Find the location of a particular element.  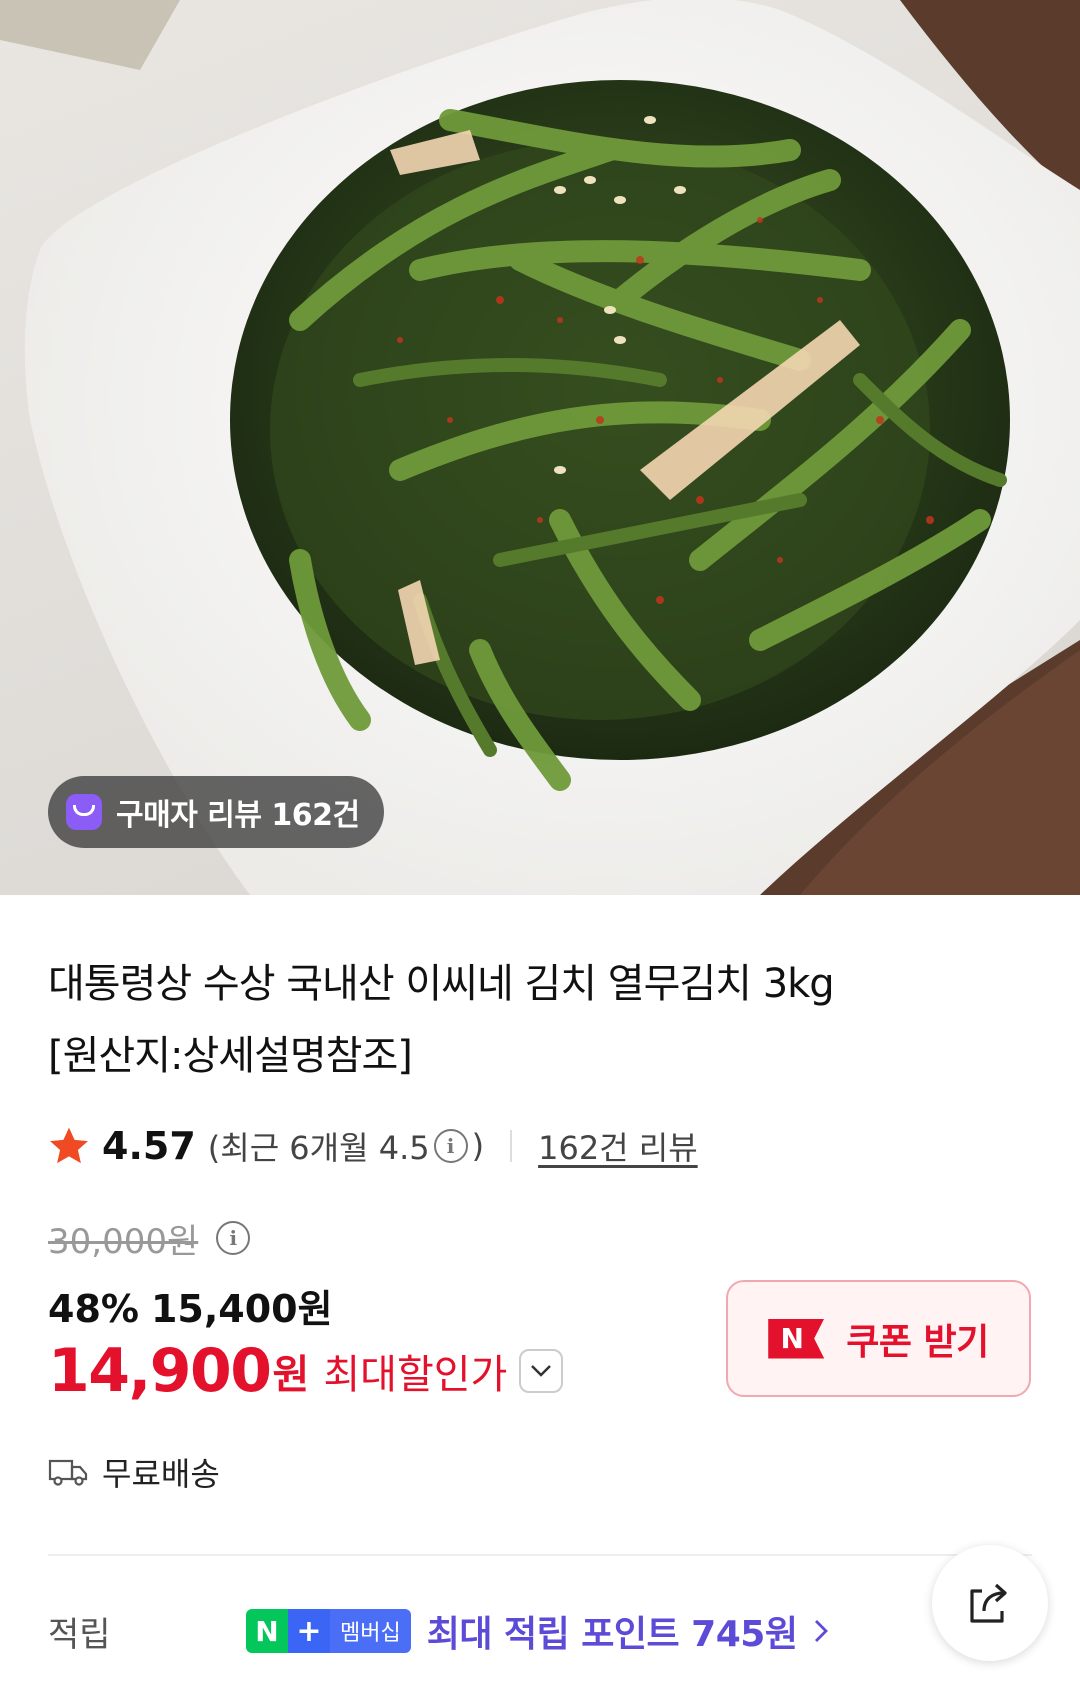

section-divider is located at coordinates (540, 1555).